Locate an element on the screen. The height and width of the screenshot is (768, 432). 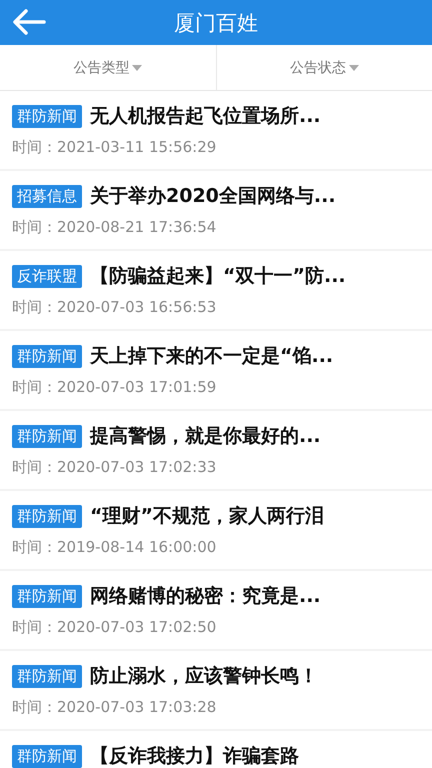
news-title: 防止溺水，应该警钟长鸣！ is located at coordinates (204, 676).